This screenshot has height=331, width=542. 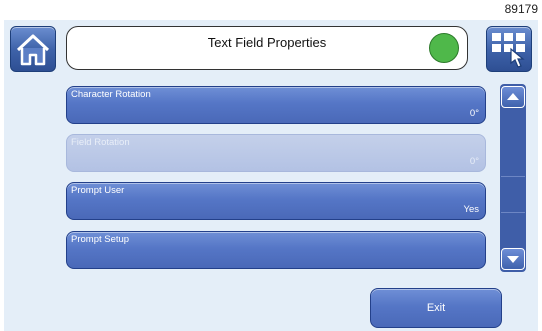 I want to click on row-label: Field Rotation, so click(x=100, y=142).